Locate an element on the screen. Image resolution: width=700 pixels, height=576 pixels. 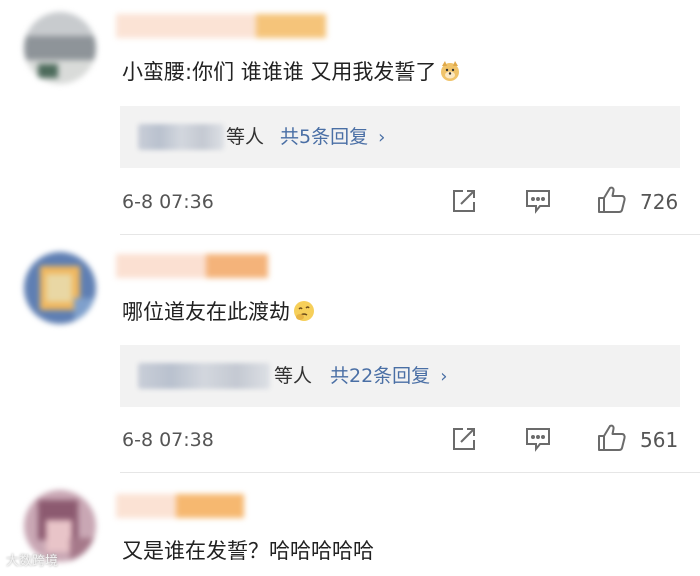
reply-count-label: 共5条回复 is located at coordinates (324, 137).